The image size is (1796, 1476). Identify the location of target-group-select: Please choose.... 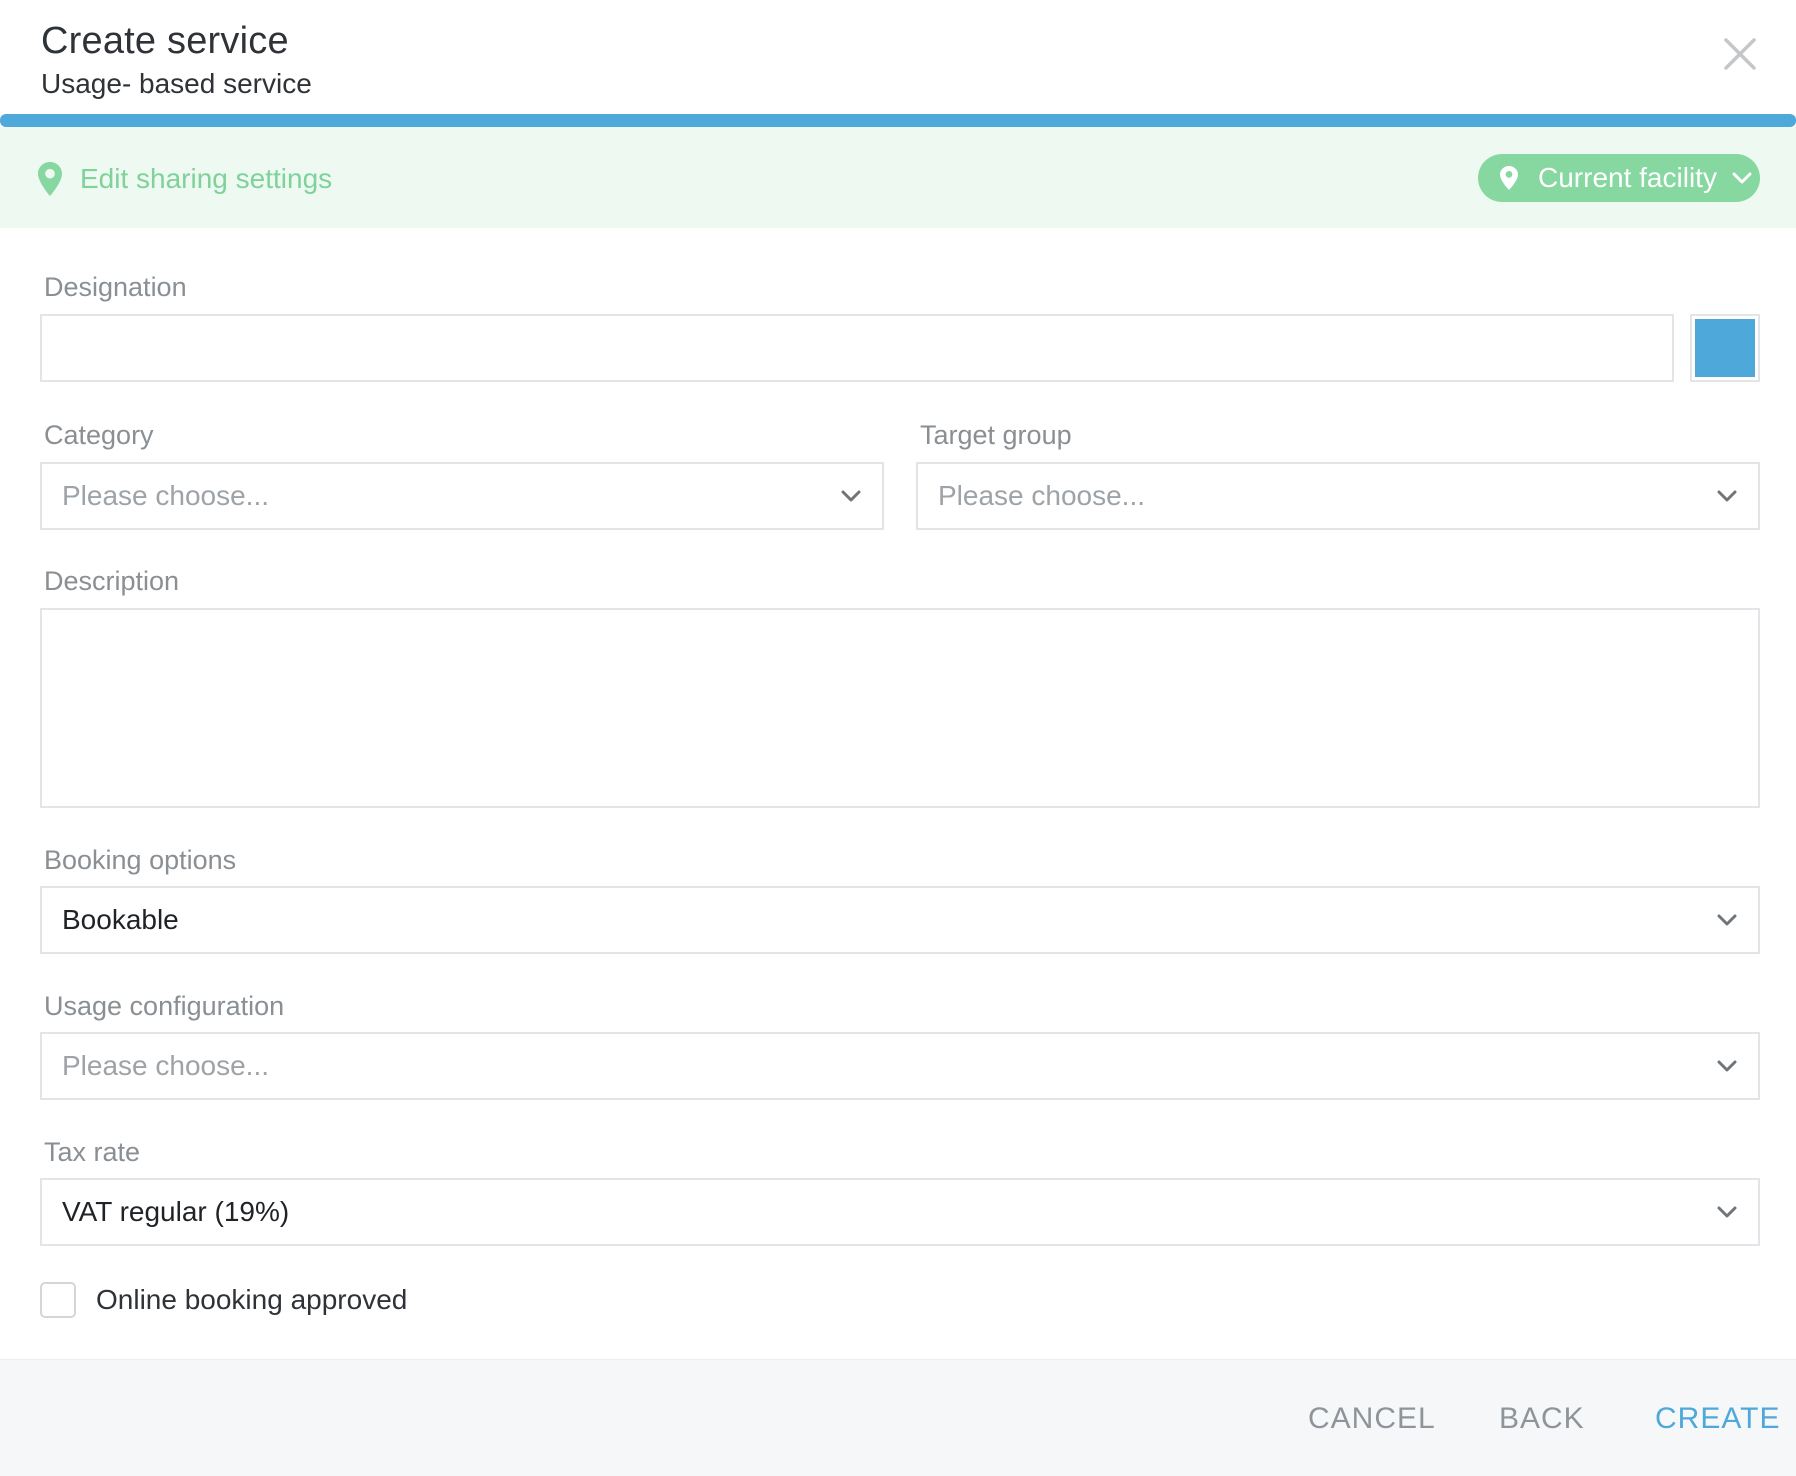
(1338, 496).